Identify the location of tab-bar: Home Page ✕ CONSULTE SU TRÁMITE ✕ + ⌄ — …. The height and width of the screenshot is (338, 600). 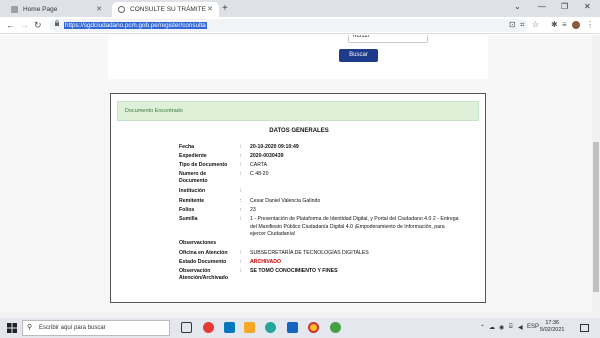
(300, 8).